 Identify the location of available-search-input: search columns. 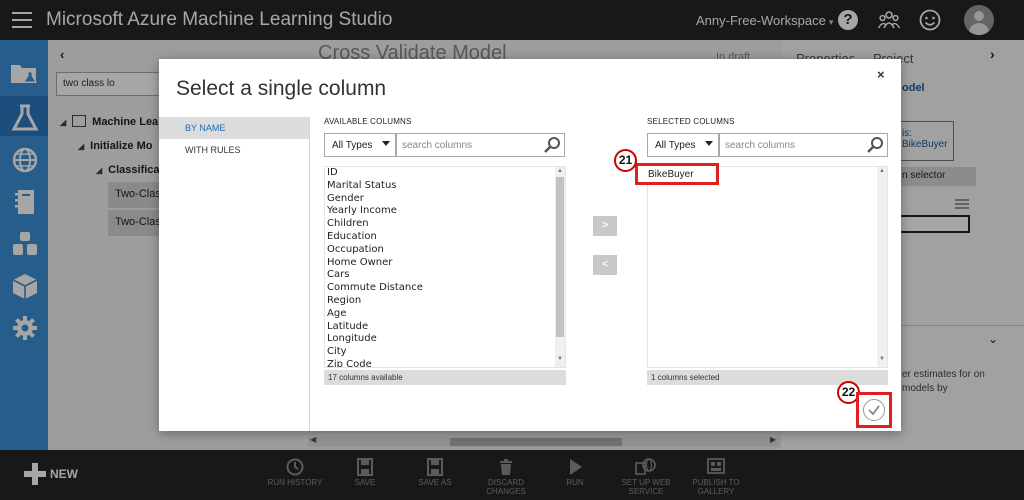
(480, 145).